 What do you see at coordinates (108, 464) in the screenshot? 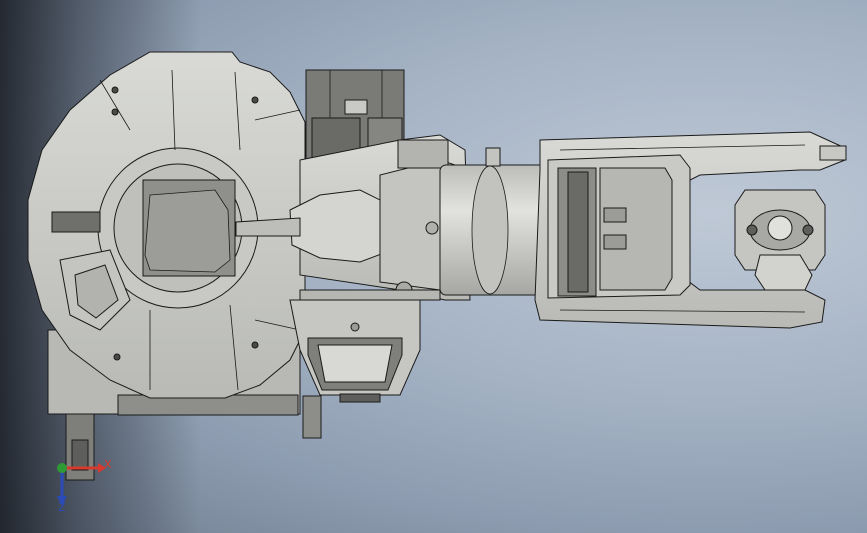
I see `x-axis-label: X` at bounding box center [108, 464].